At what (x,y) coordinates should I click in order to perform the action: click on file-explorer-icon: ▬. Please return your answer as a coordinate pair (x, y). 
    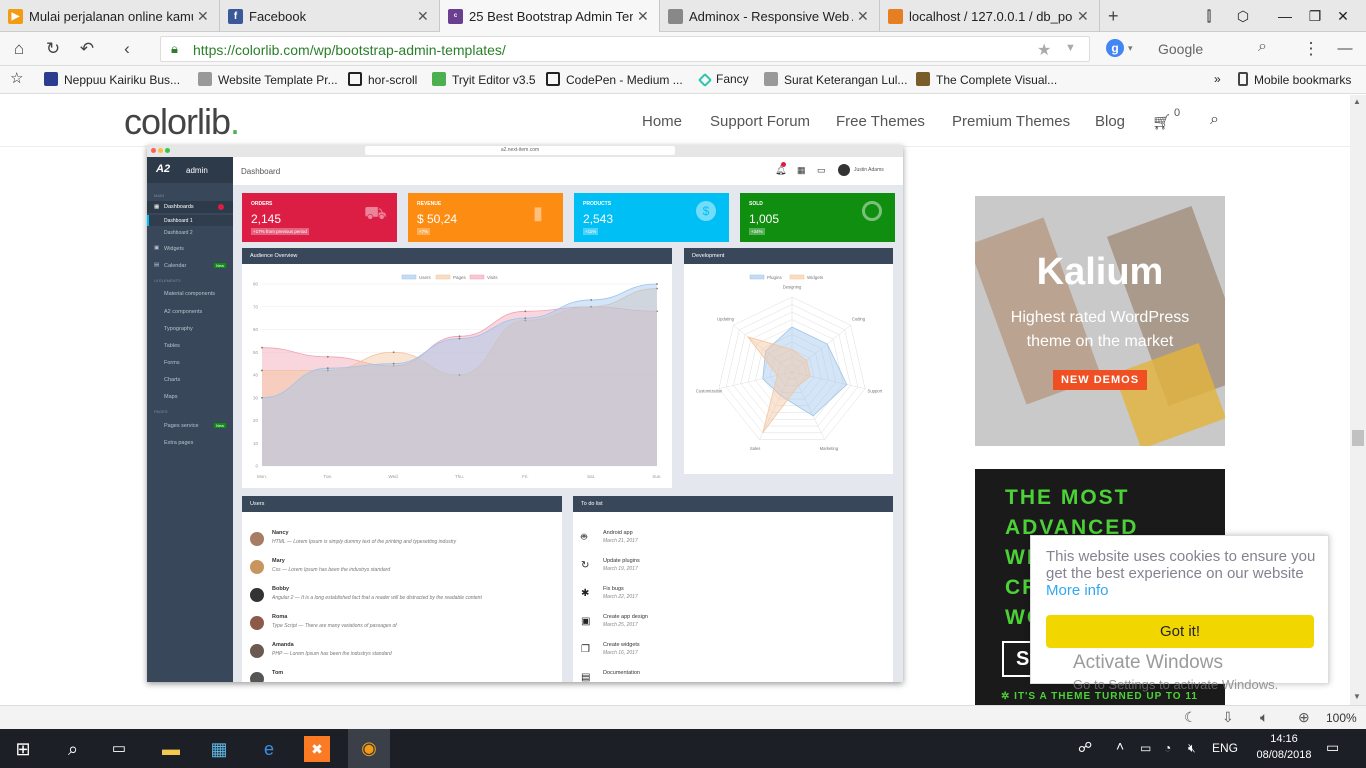
    Looking at the image, I should click on (171, 749).